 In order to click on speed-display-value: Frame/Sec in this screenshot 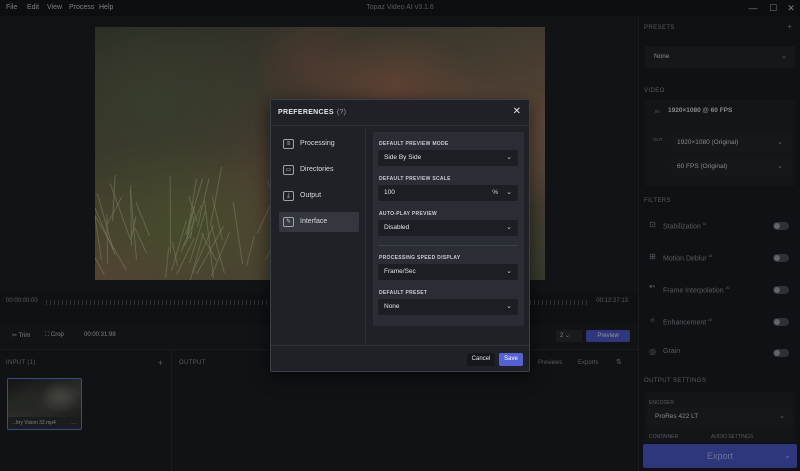, I will do `click(400, 271)`.